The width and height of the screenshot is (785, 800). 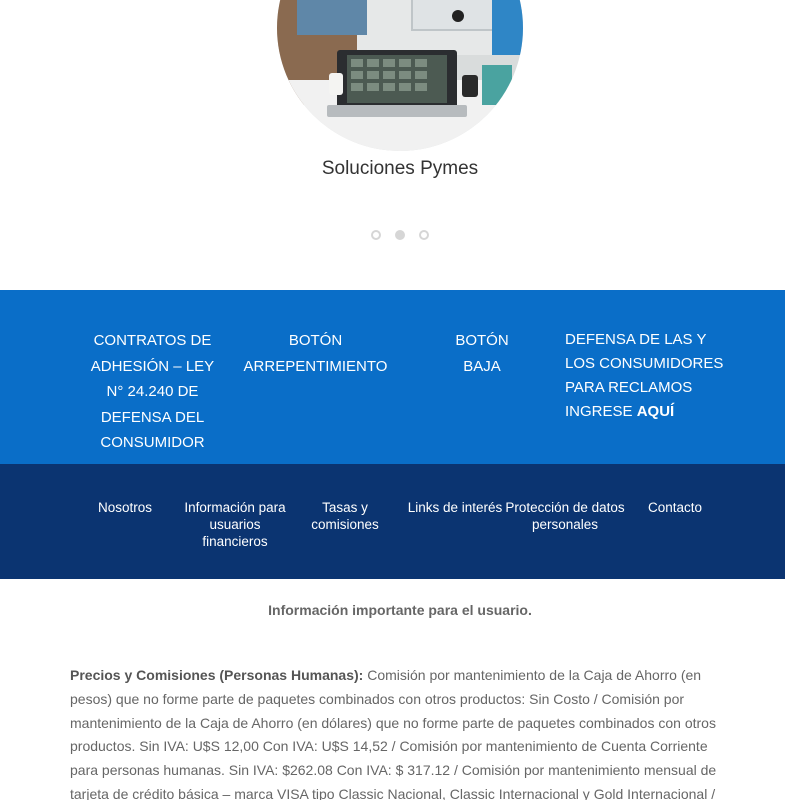 What do you see at coordinates (235, 524) in the screenshot?
I see `footer-link-informacion-usuarios: Información para usuarios financieros` at bounding box center [235, 524].